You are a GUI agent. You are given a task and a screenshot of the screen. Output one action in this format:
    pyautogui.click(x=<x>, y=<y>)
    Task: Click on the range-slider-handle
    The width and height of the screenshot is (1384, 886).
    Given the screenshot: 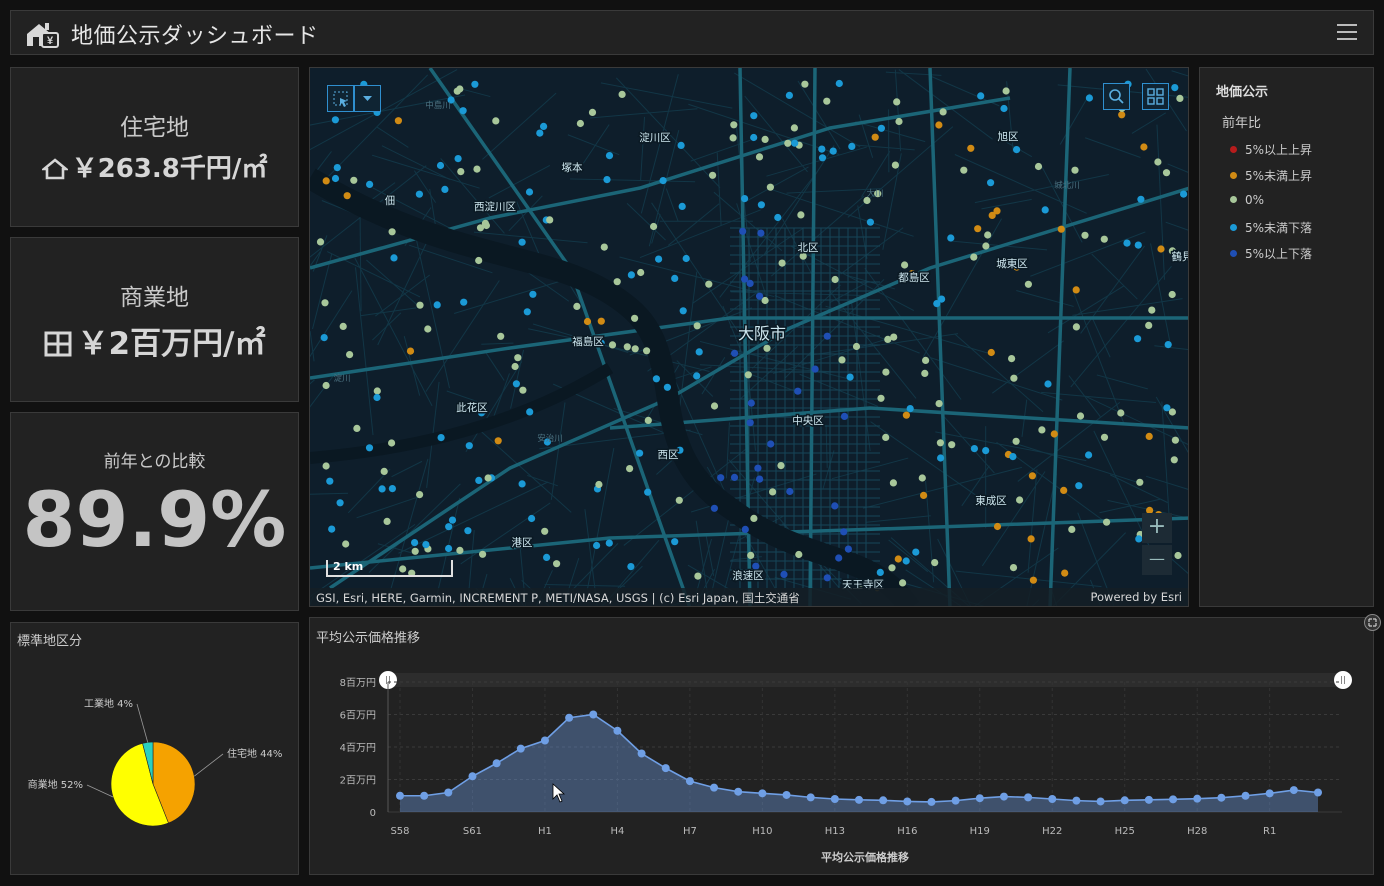 What is the action you would take?
    pyautogui.click(x=1343, y=680)
    